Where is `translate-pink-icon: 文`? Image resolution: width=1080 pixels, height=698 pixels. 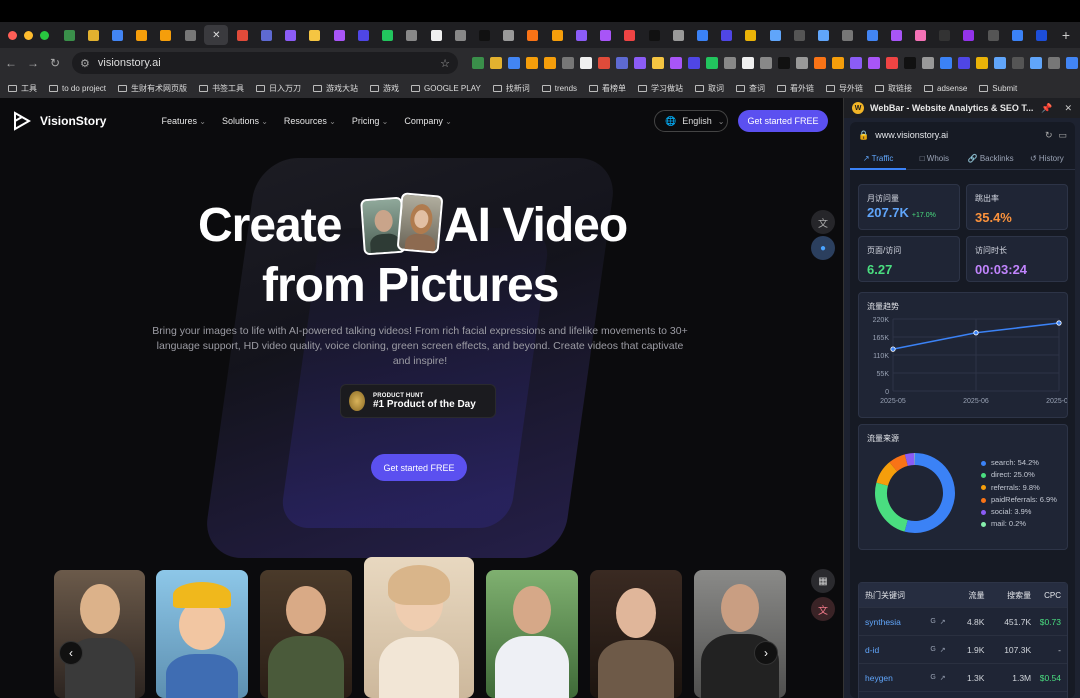
translate-pink-icon: 文 is located at coordinates (823, 609).